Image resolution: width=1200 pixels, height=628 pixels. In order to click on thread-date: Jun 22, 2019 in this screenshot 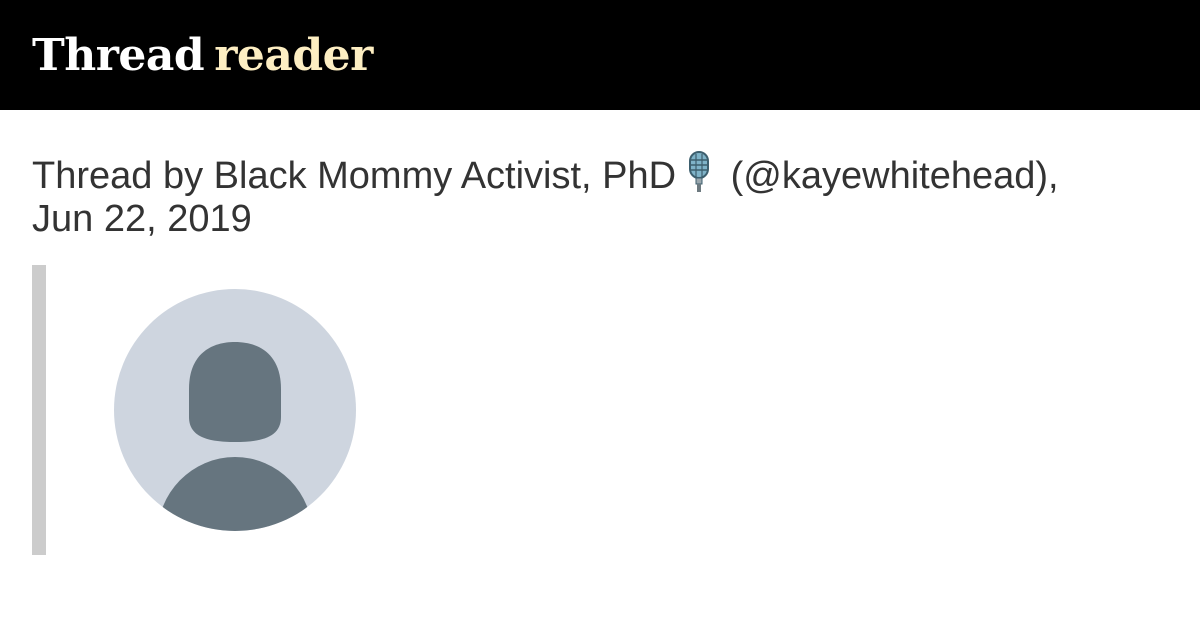, I will do `click(142, 219)`.